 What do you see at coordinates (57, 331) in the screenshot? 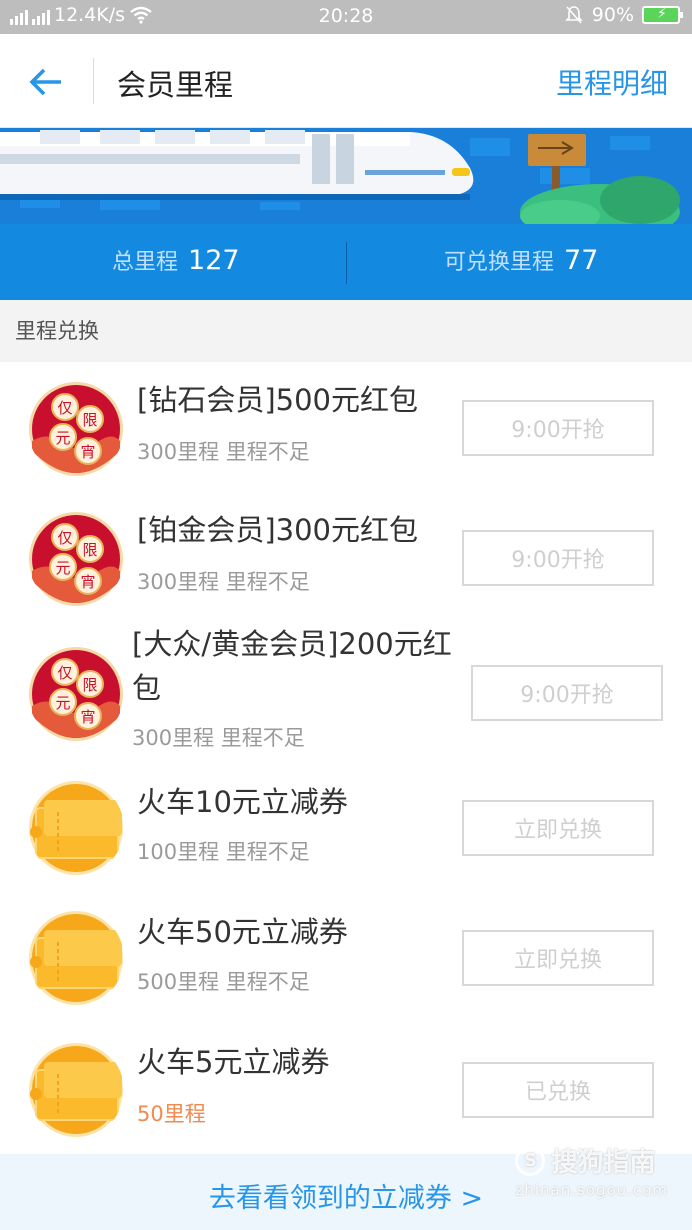
I see `section-title: 里程兑换` at bounding box center [57, 331].